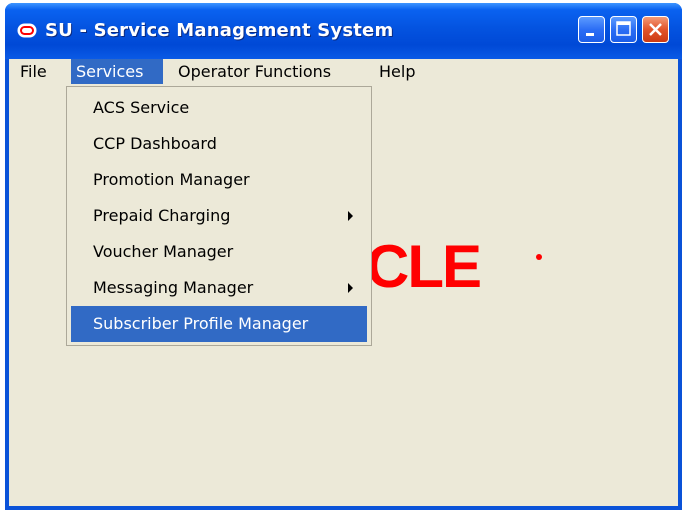 Image resolution: width=686 pixels, height=513 pixels. Describe the element at coordinates (141, 107) in the screenshot. I see `menu-item-label: ACS Service` at that location.